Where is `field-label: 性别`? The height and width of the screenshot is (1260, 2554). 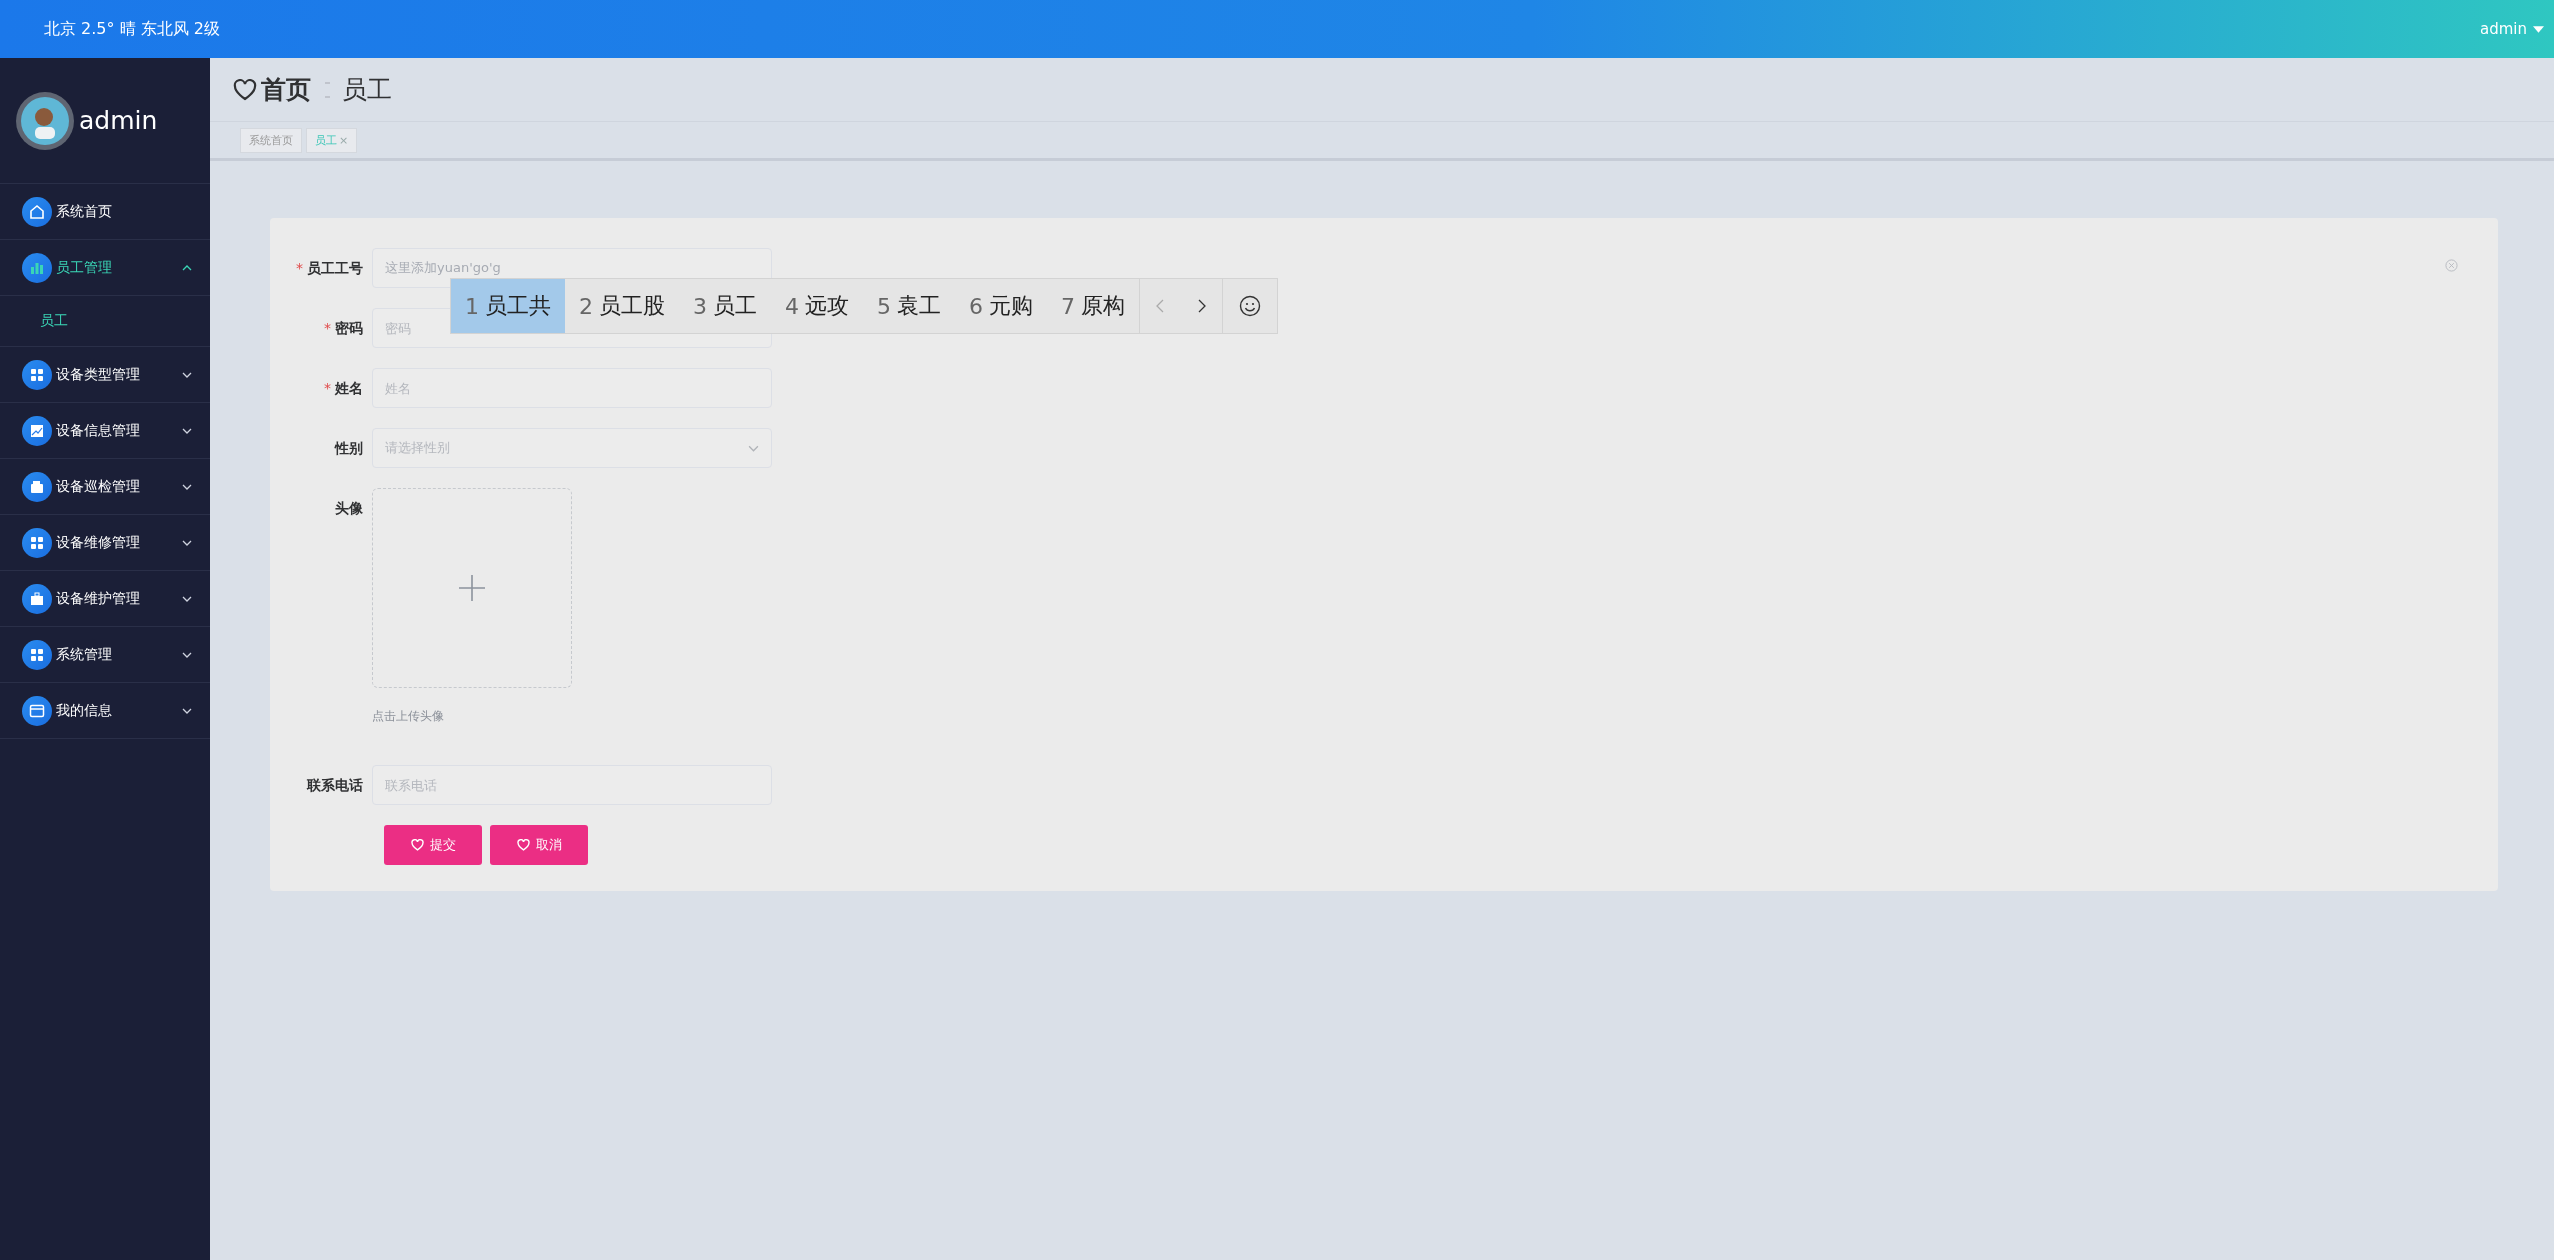 field-label: 性别 is located at coordinates (349, 448).